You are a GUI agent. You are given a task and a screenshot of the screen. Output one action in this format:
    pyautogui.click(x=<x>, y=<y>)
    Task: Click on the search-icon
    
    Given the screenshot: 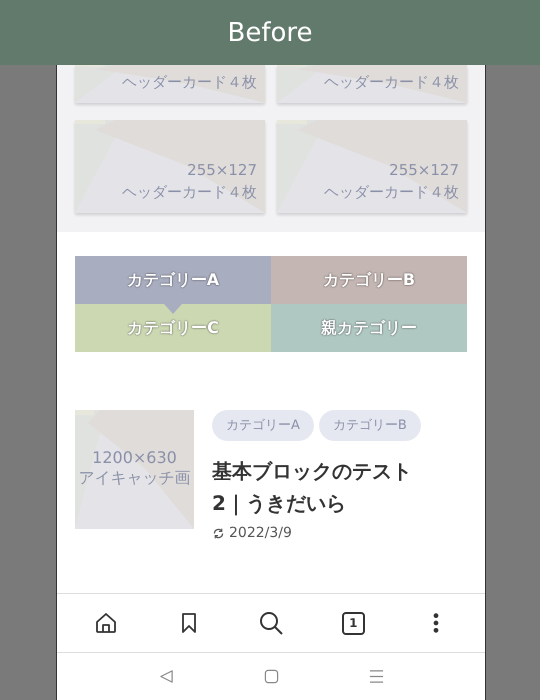 What is the action you would take?
    pyautogui.click(x=271, y=623)
    